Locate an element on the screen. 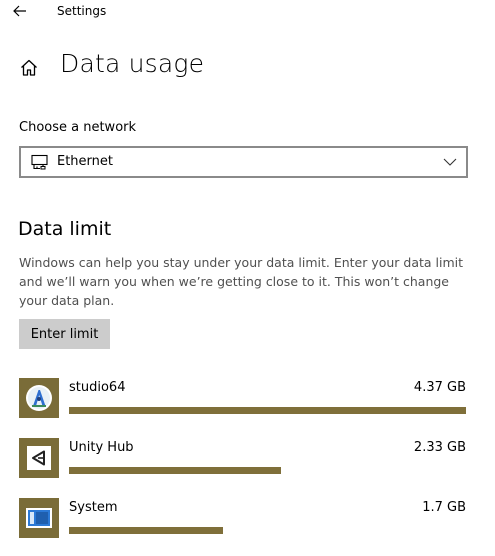  back-arrow-icon is located at coordinates (19, 11).